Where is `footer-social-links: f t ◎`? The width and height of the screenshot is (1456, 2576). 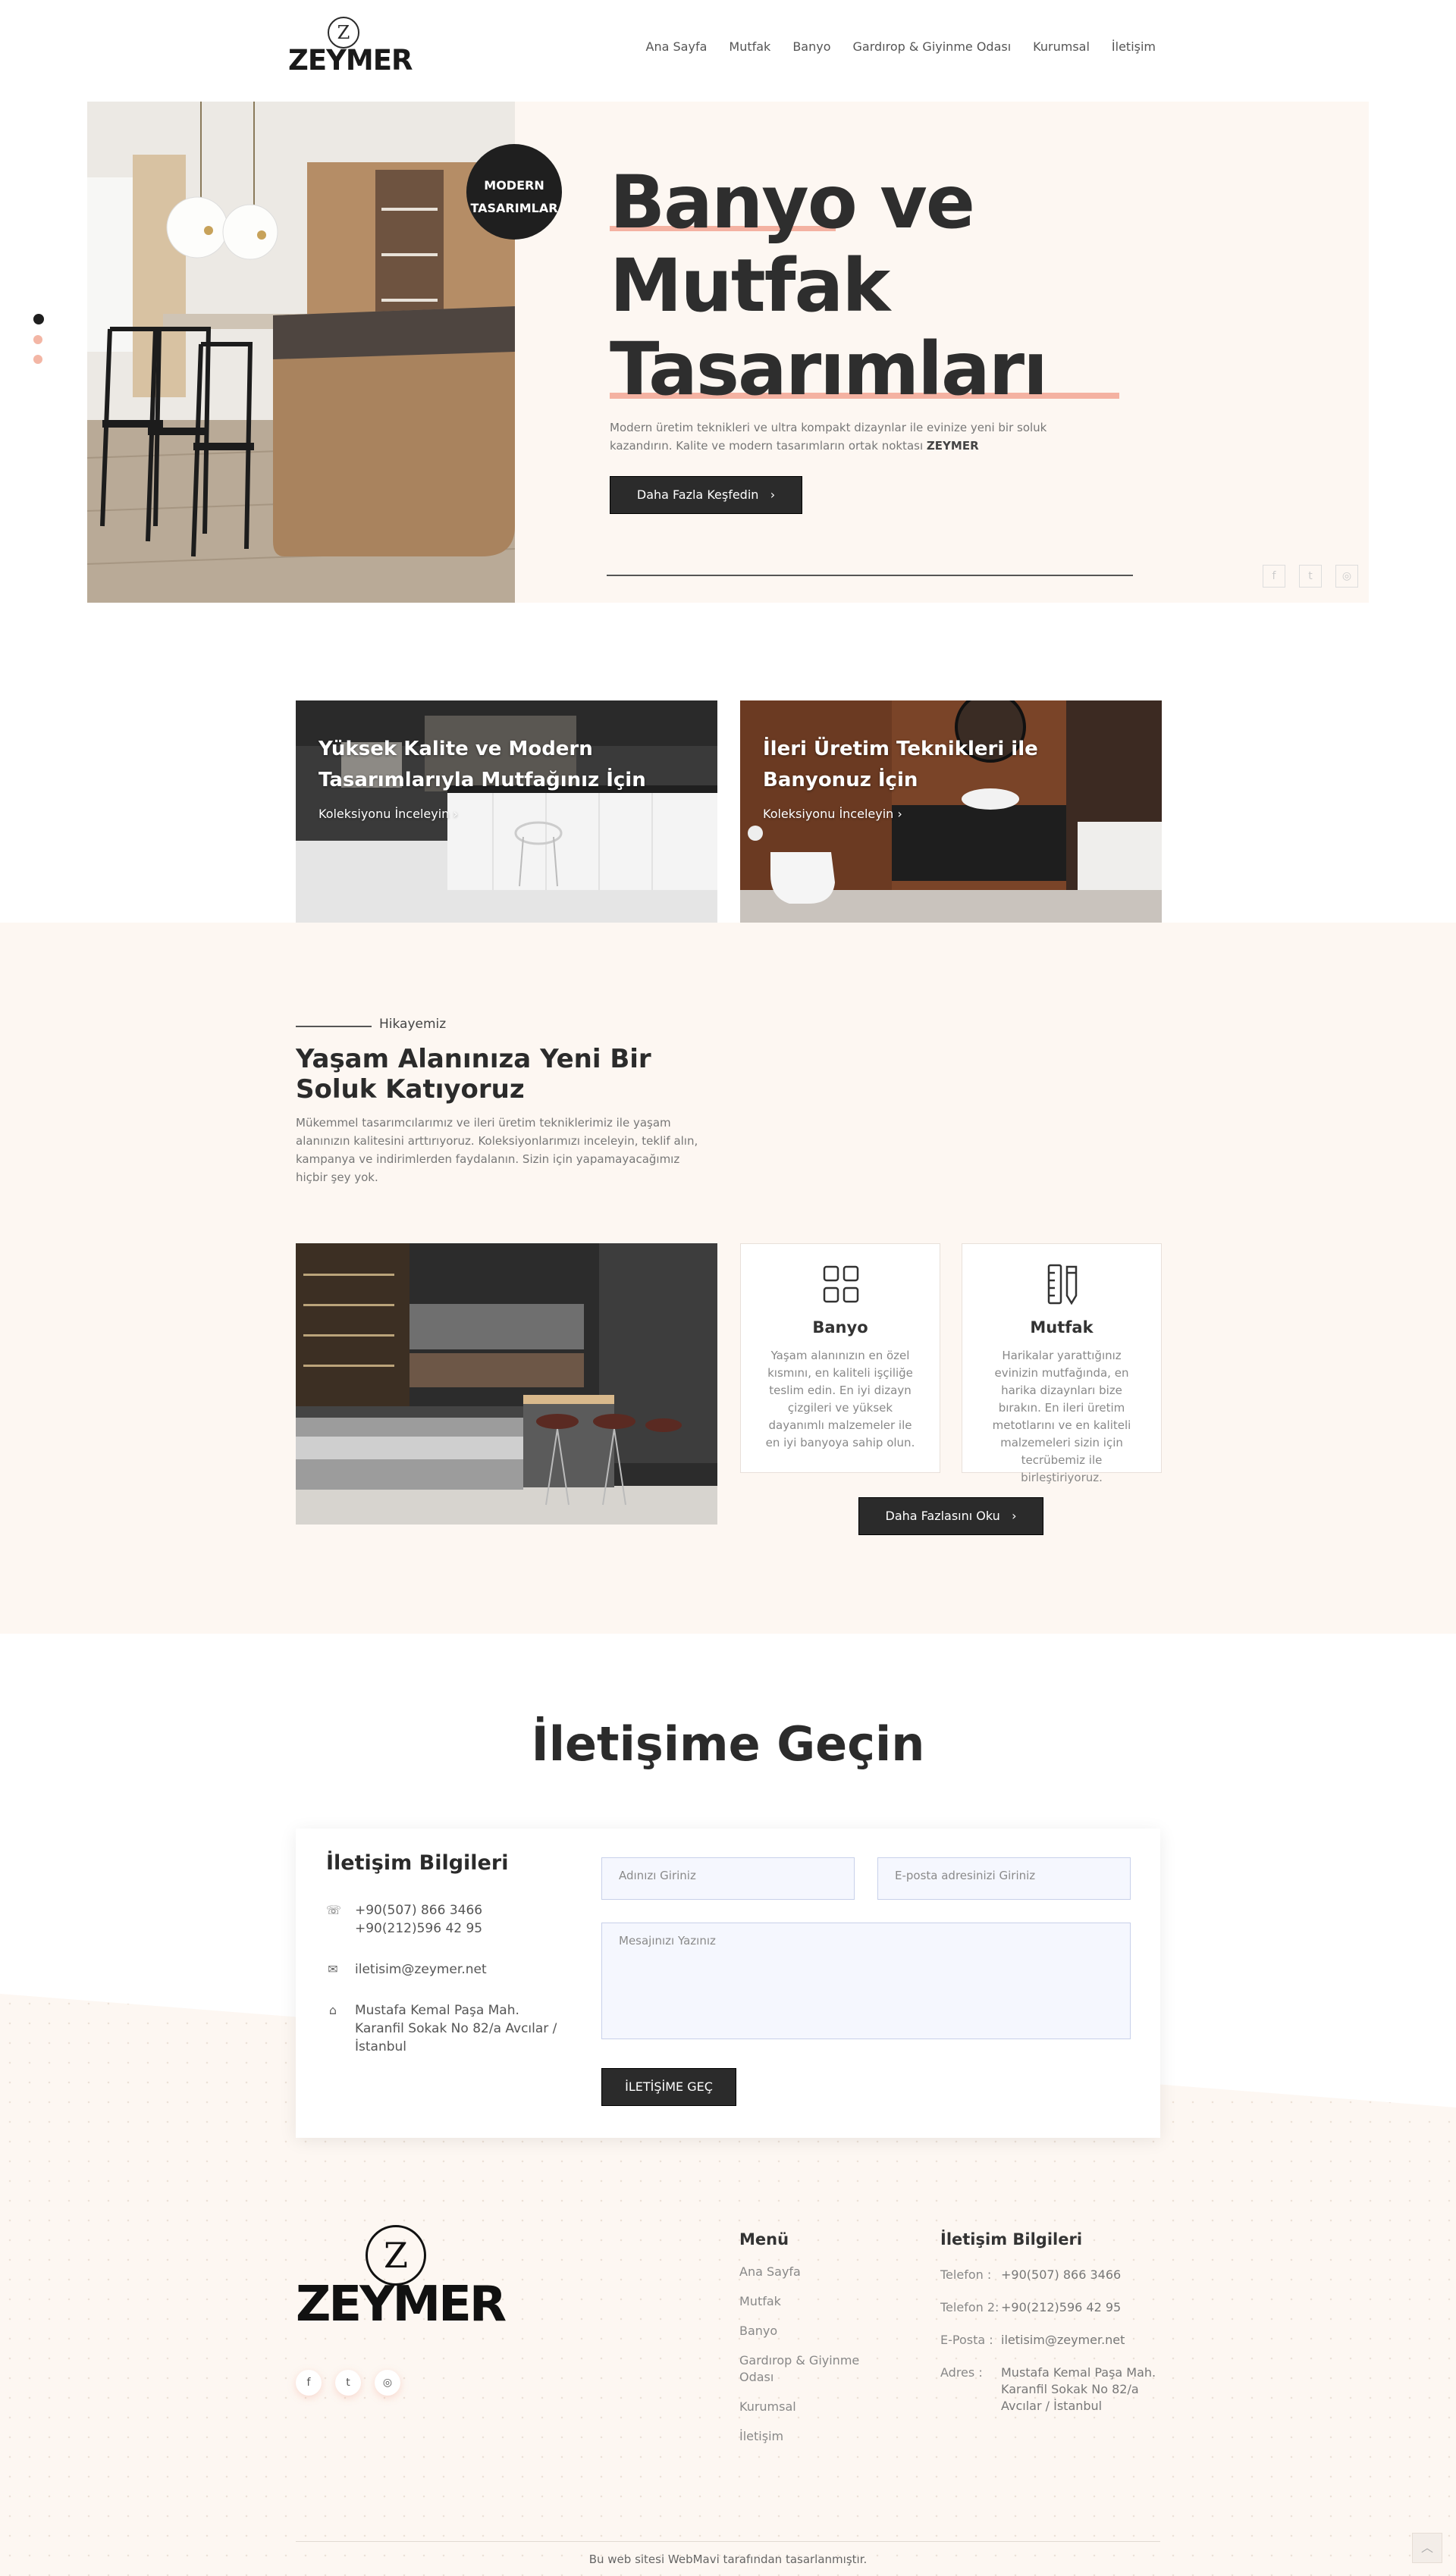
footer-social-links: f t ◎ is located at coordinates (348, 2383).